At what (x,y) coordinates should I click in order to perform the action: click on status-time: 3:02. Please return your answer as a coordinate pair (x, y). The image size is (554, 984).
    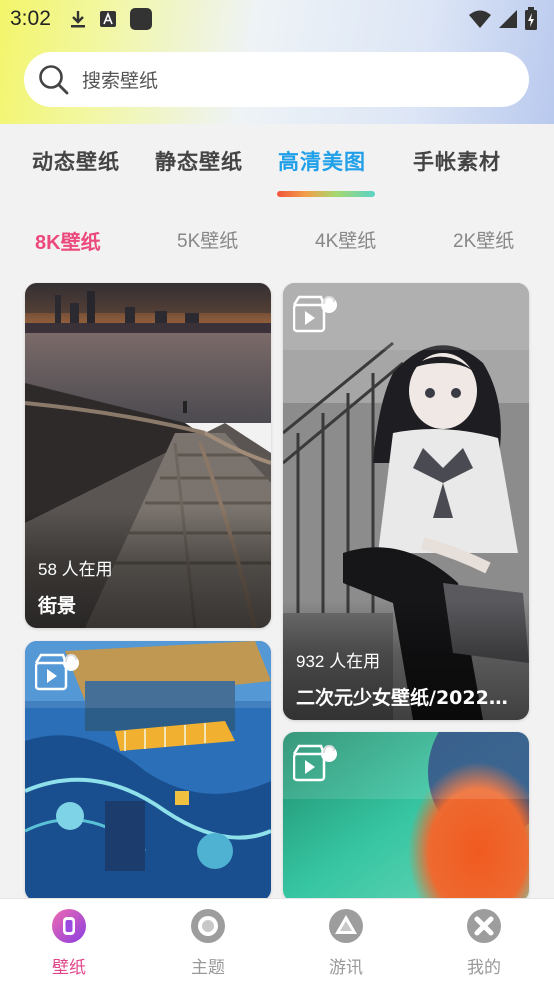
    Looking at the image, I should click on (30, 18).